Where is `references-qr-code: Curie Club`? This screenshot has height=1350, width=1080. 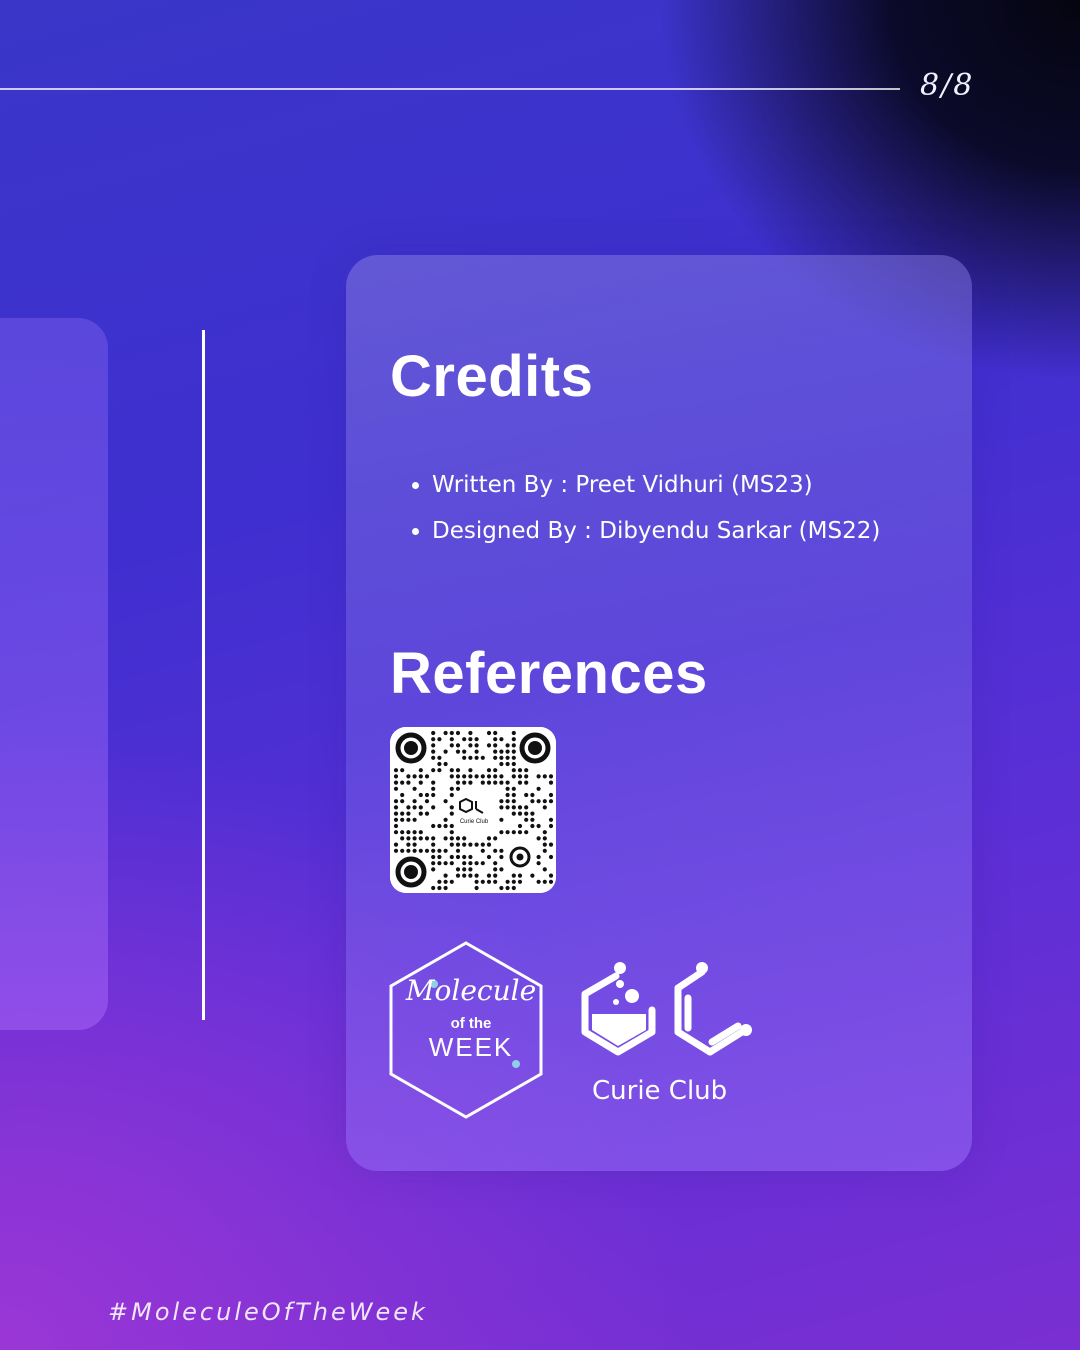
references-qr-code: Curie Club is located at coordinates (473, 810).